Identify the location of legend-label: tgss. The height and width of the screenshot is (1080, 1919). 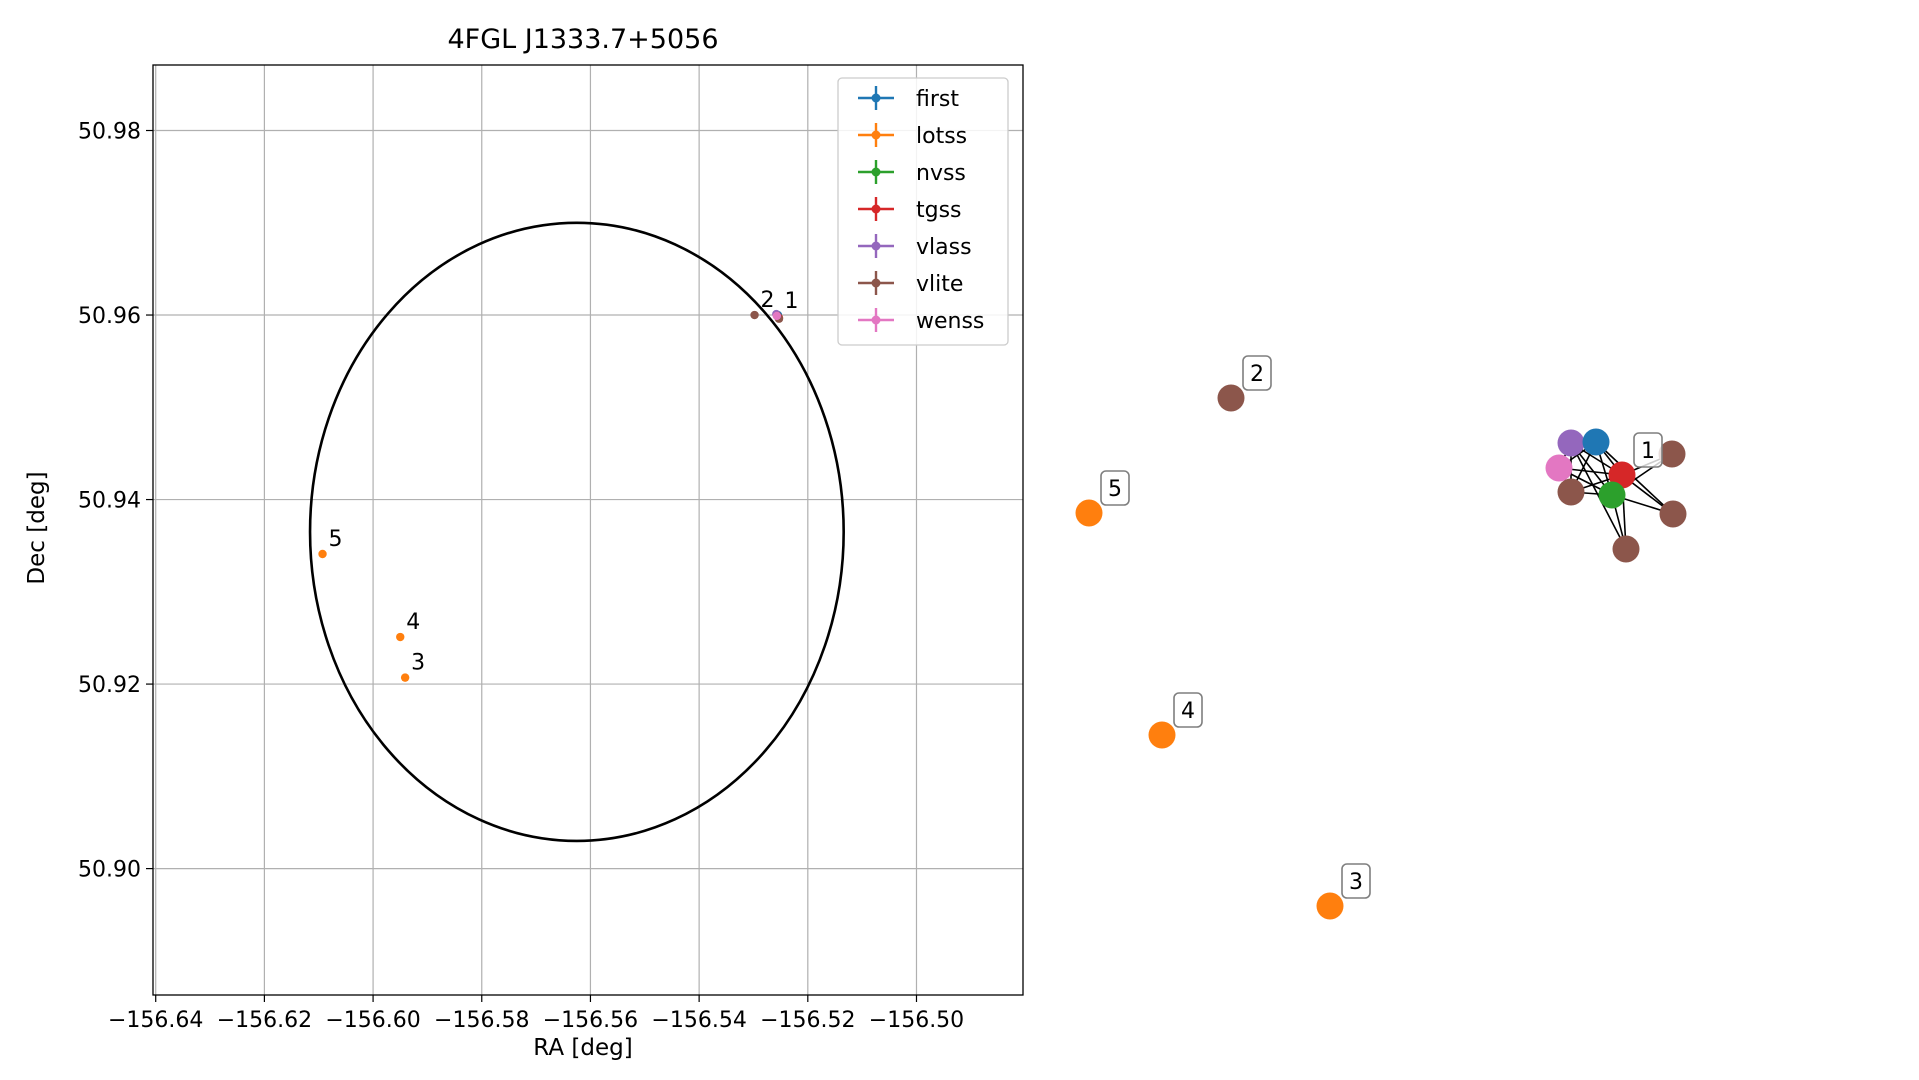
(939, 210).